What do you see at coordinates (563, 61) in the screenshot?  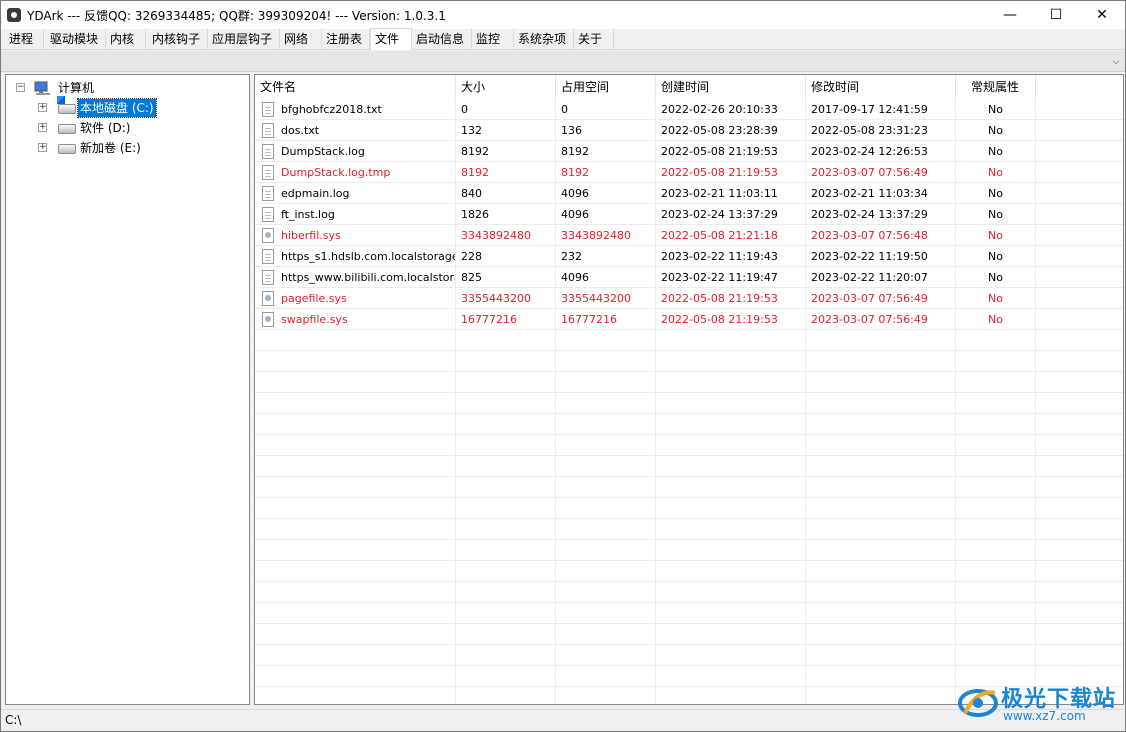 I see `path-combobox: ⌵` at bounding box center [563, 61].